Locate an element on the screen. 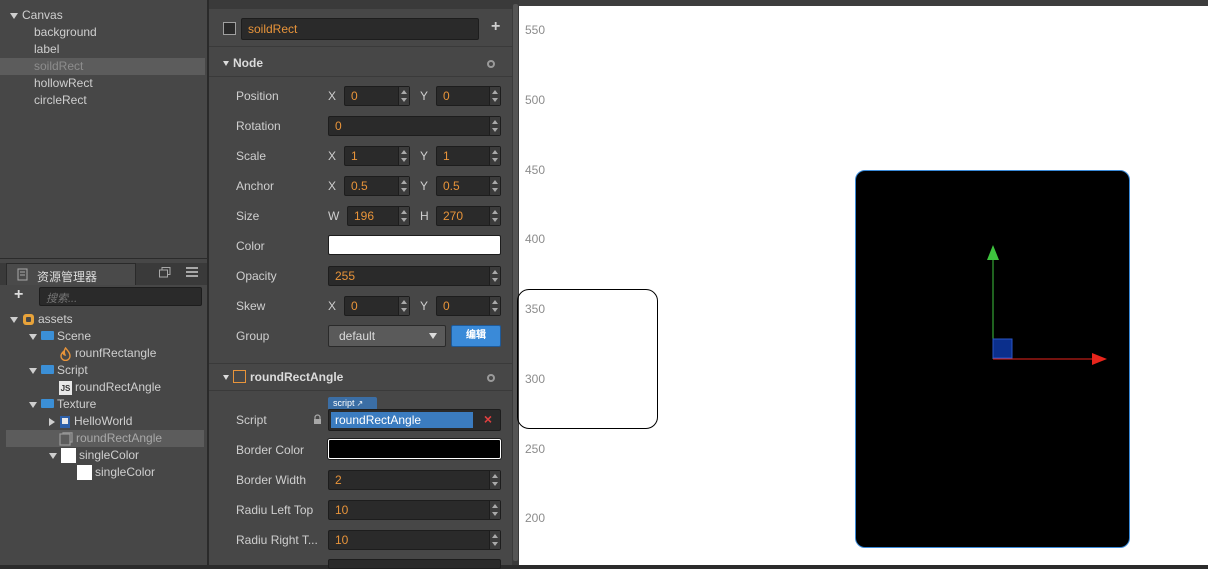 This screenshot has width=1208, height=569. group-select: default is located at coordinates (387, 336).